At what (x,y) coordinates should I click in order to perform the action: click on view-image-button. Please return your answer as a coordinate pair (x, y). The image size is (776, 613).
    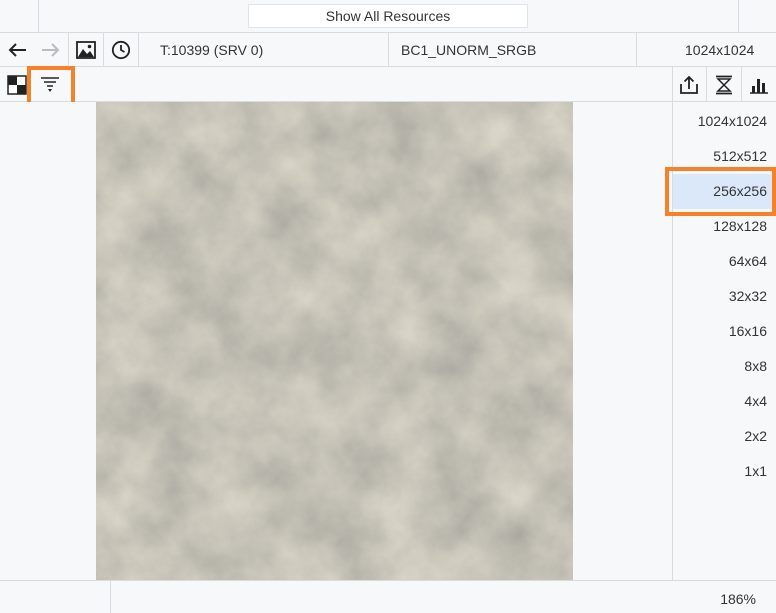
    Looking at the image, I should click on (86, 50).